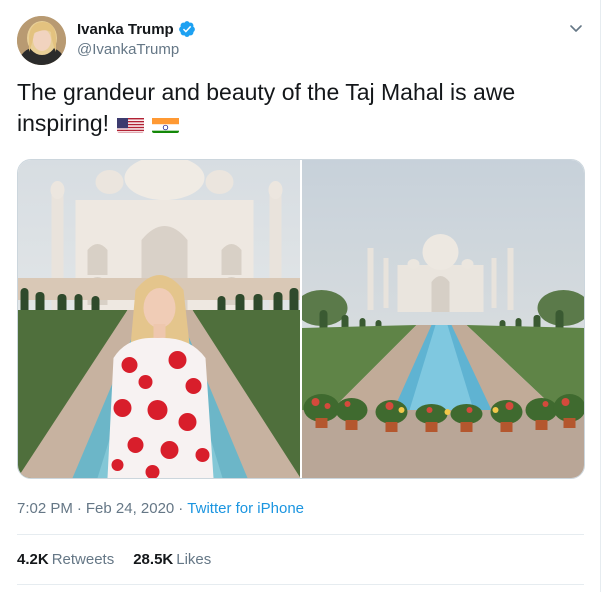  What do you see at coordinates (33, 559) in the screenshot?
I see `retweets-count: 4.2K` at bounding box center [33, 559].